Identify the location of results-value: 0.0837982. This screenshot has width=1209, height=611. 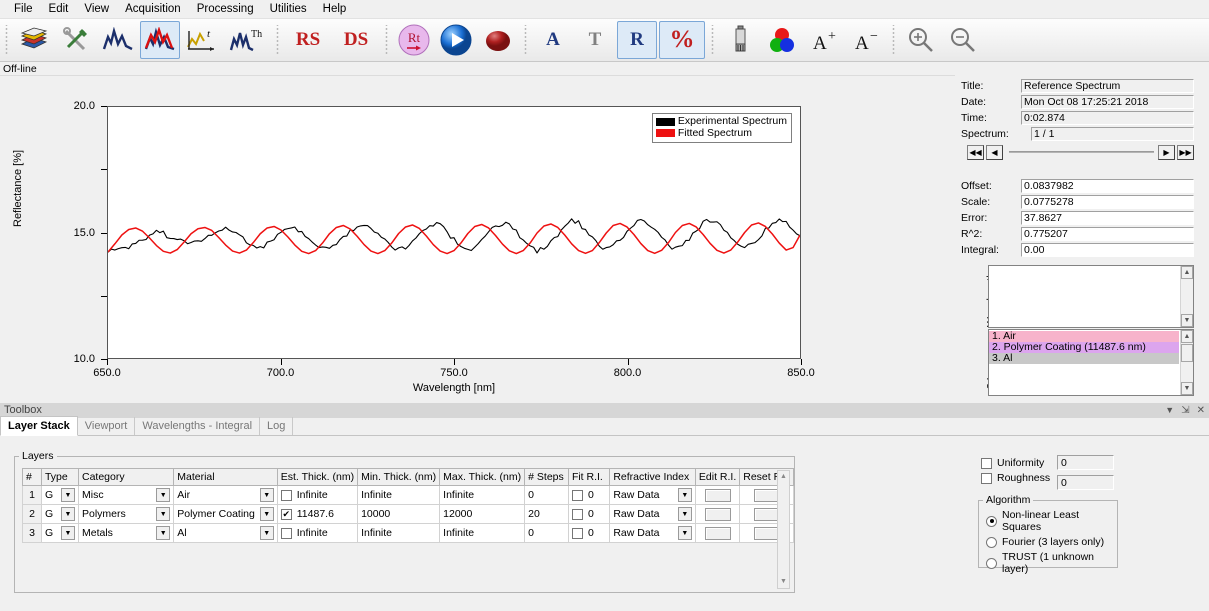
(1107, 185).